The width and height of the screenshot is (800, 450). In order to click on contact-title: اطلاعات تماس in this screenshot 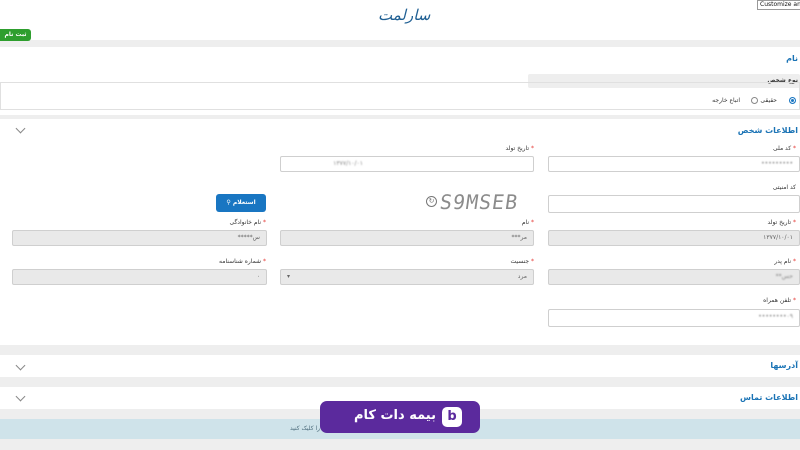, I will do `click(768, 397)`.